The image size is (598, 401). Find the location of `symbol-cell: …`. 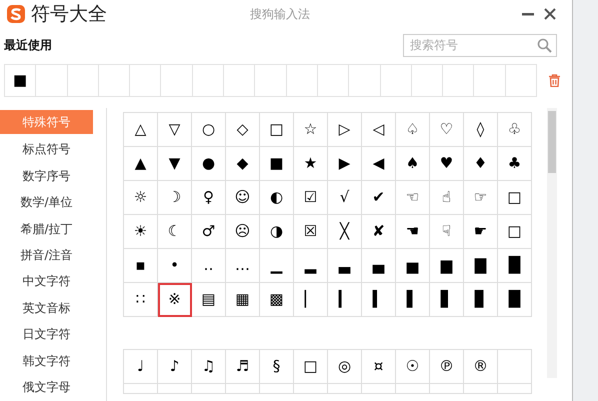

symbol-cell: … is located at coordinates (243, 266).